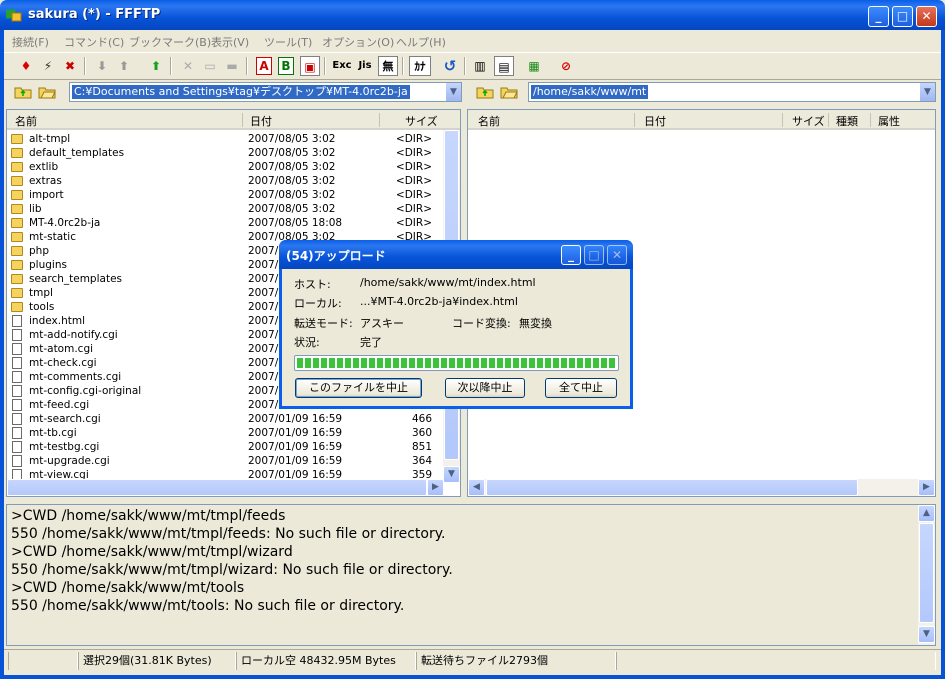  Describe the element at coordinates (61, 349) in the screenshot. I see `file-name: mt-atom.cgi` at that location.